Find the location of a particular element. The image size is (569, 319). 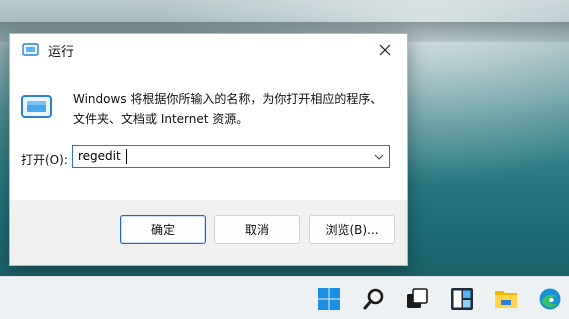

run-app-icon is located at coordinates (30, 49).